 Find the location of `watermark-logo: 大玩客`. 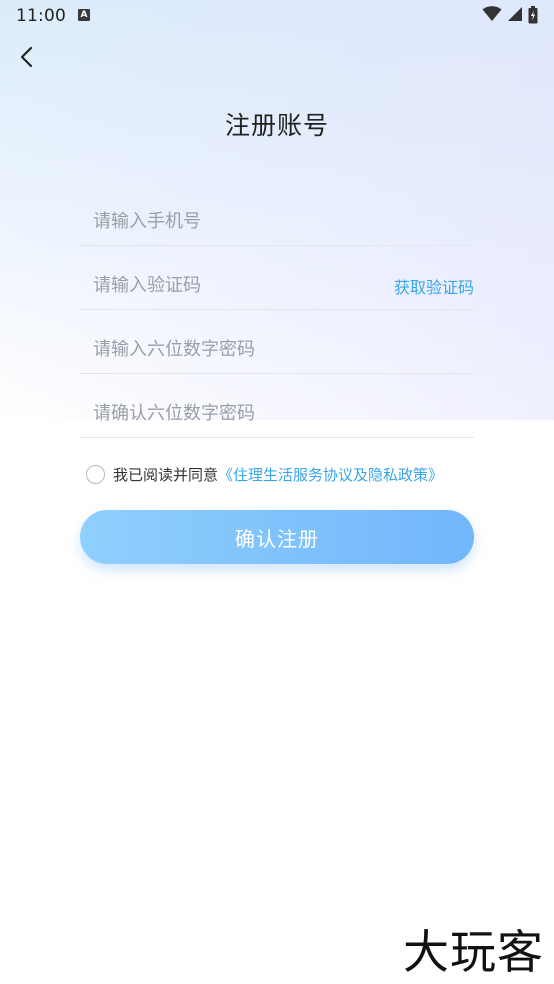

watermark-logo: 大玩客 is located at coordinates (473, 952).